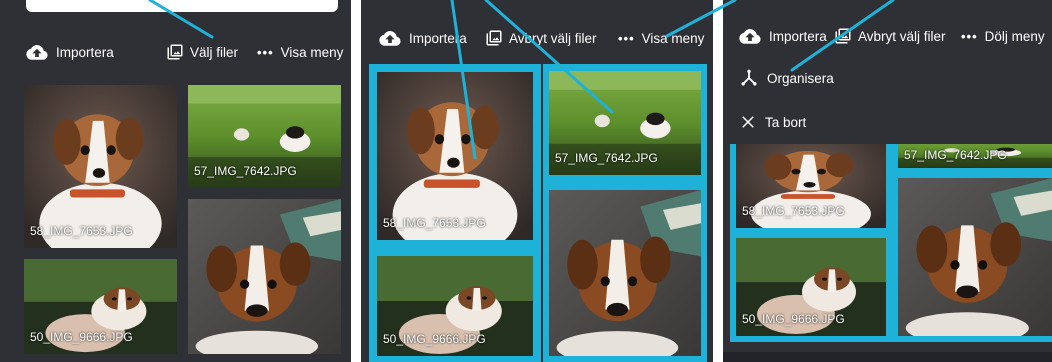  Describe the element at coordinates (800, 78) in the screenshot. I see `organize-label: Organisera` at that location.